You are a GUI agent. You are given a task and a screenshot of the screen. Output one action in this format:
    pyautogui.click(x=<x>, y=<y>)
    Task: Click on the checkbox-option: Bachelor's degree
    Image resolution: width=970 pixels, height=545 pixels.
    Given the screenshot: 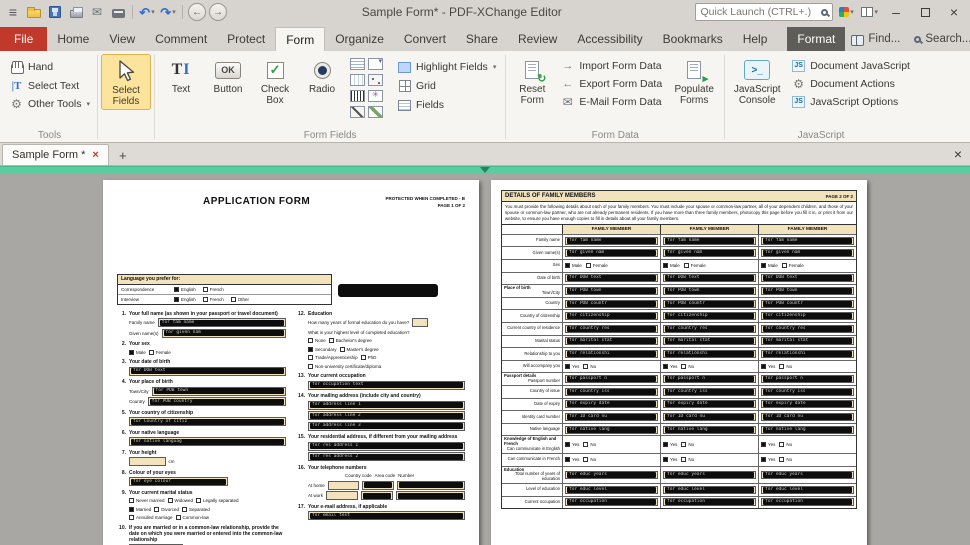 What is the action you would take?
    pyautogui.click(x=350, y=340)
    